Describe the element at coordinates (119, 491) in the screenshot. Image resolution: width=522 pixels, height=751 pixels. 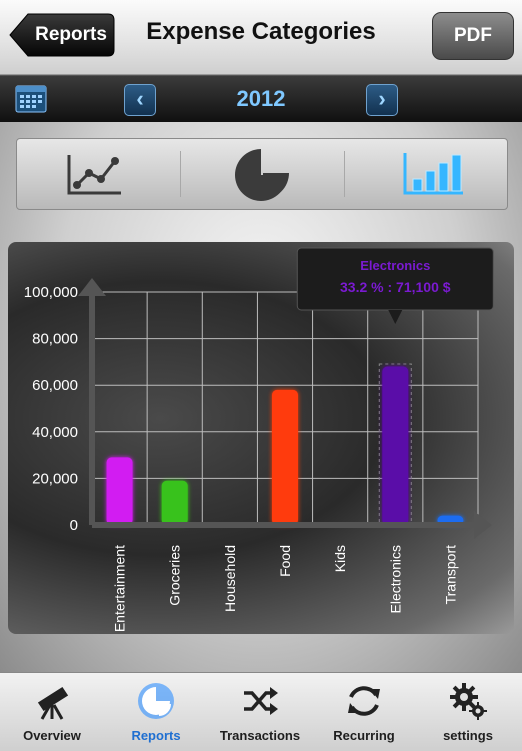
I see `bar-entertainment` at that location.